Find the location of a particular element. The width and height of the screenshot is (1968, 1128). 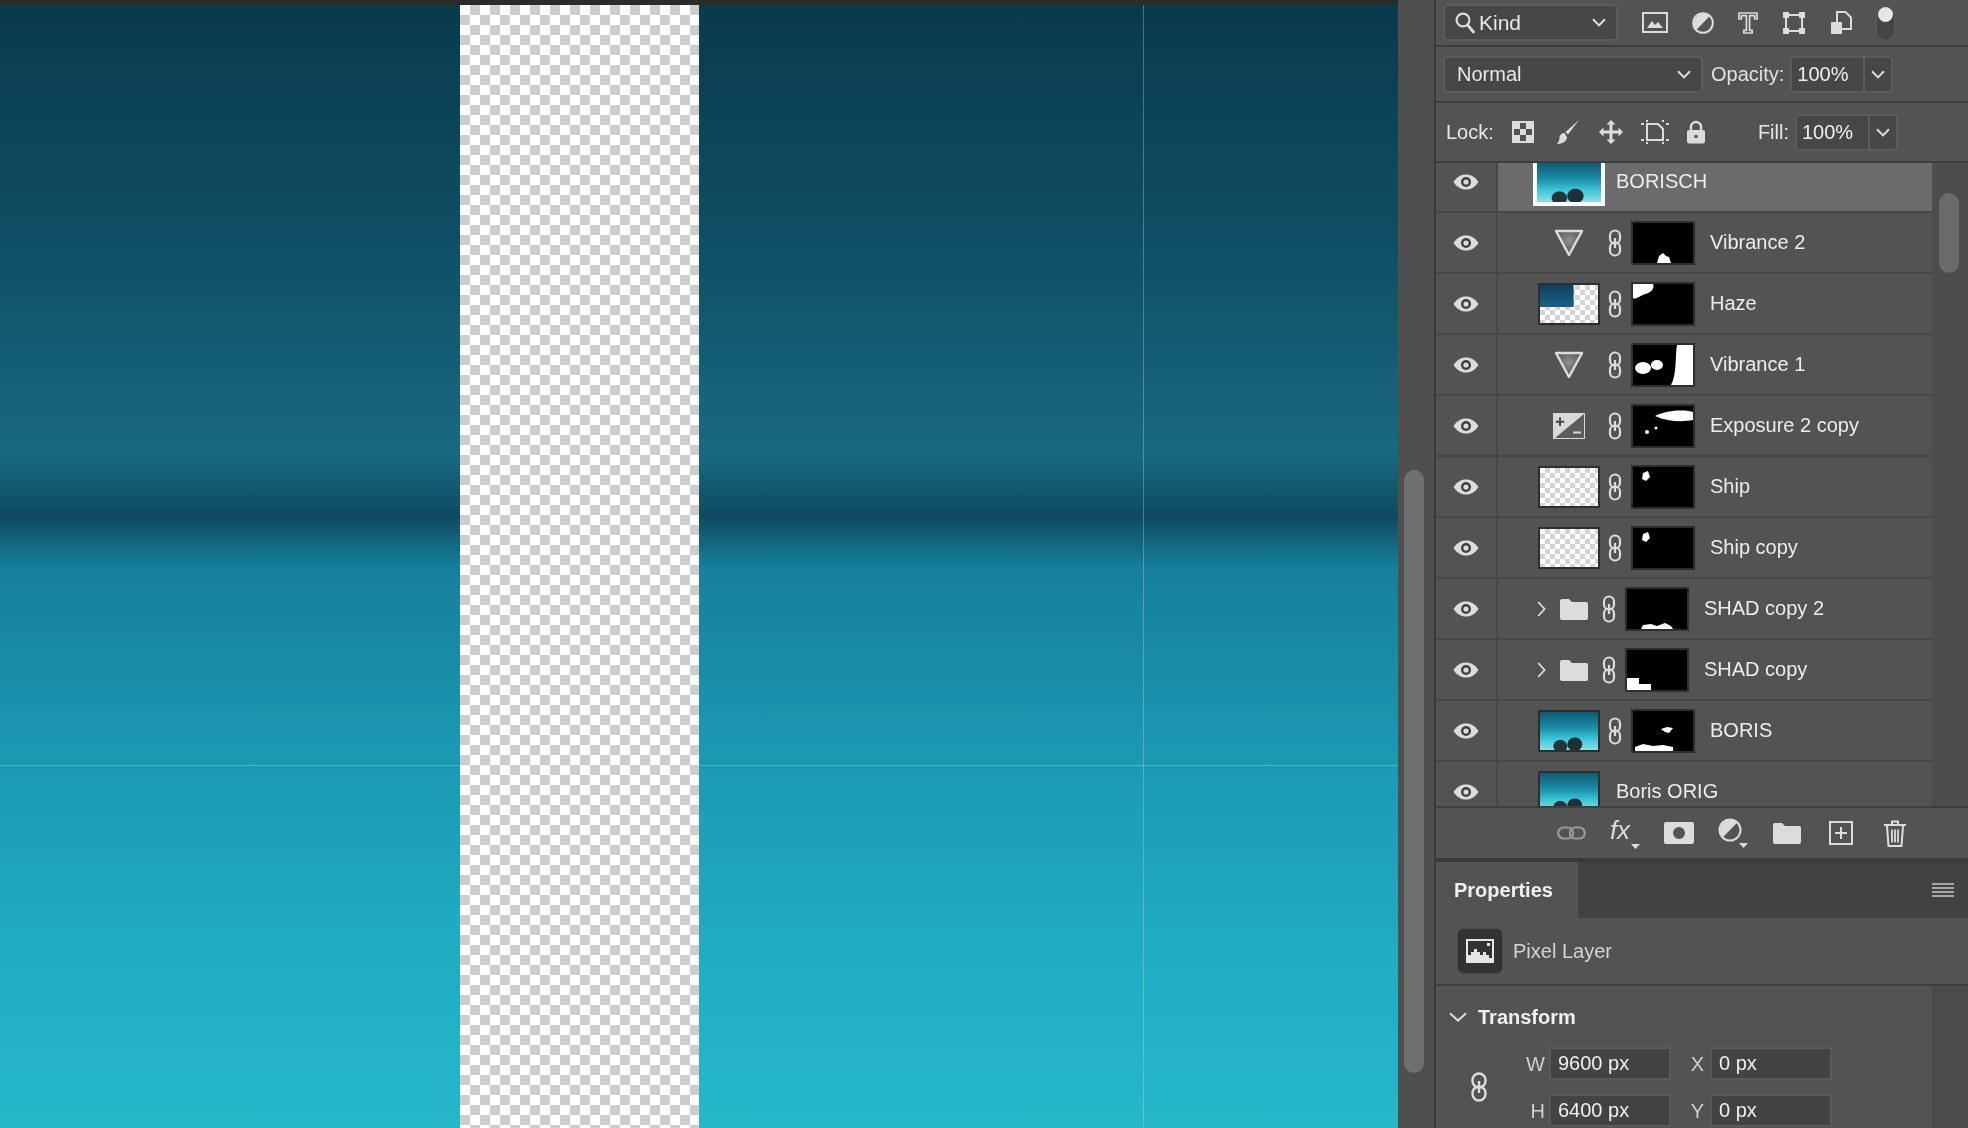

fill-field: 100% is located at coordinates (1831, 132).